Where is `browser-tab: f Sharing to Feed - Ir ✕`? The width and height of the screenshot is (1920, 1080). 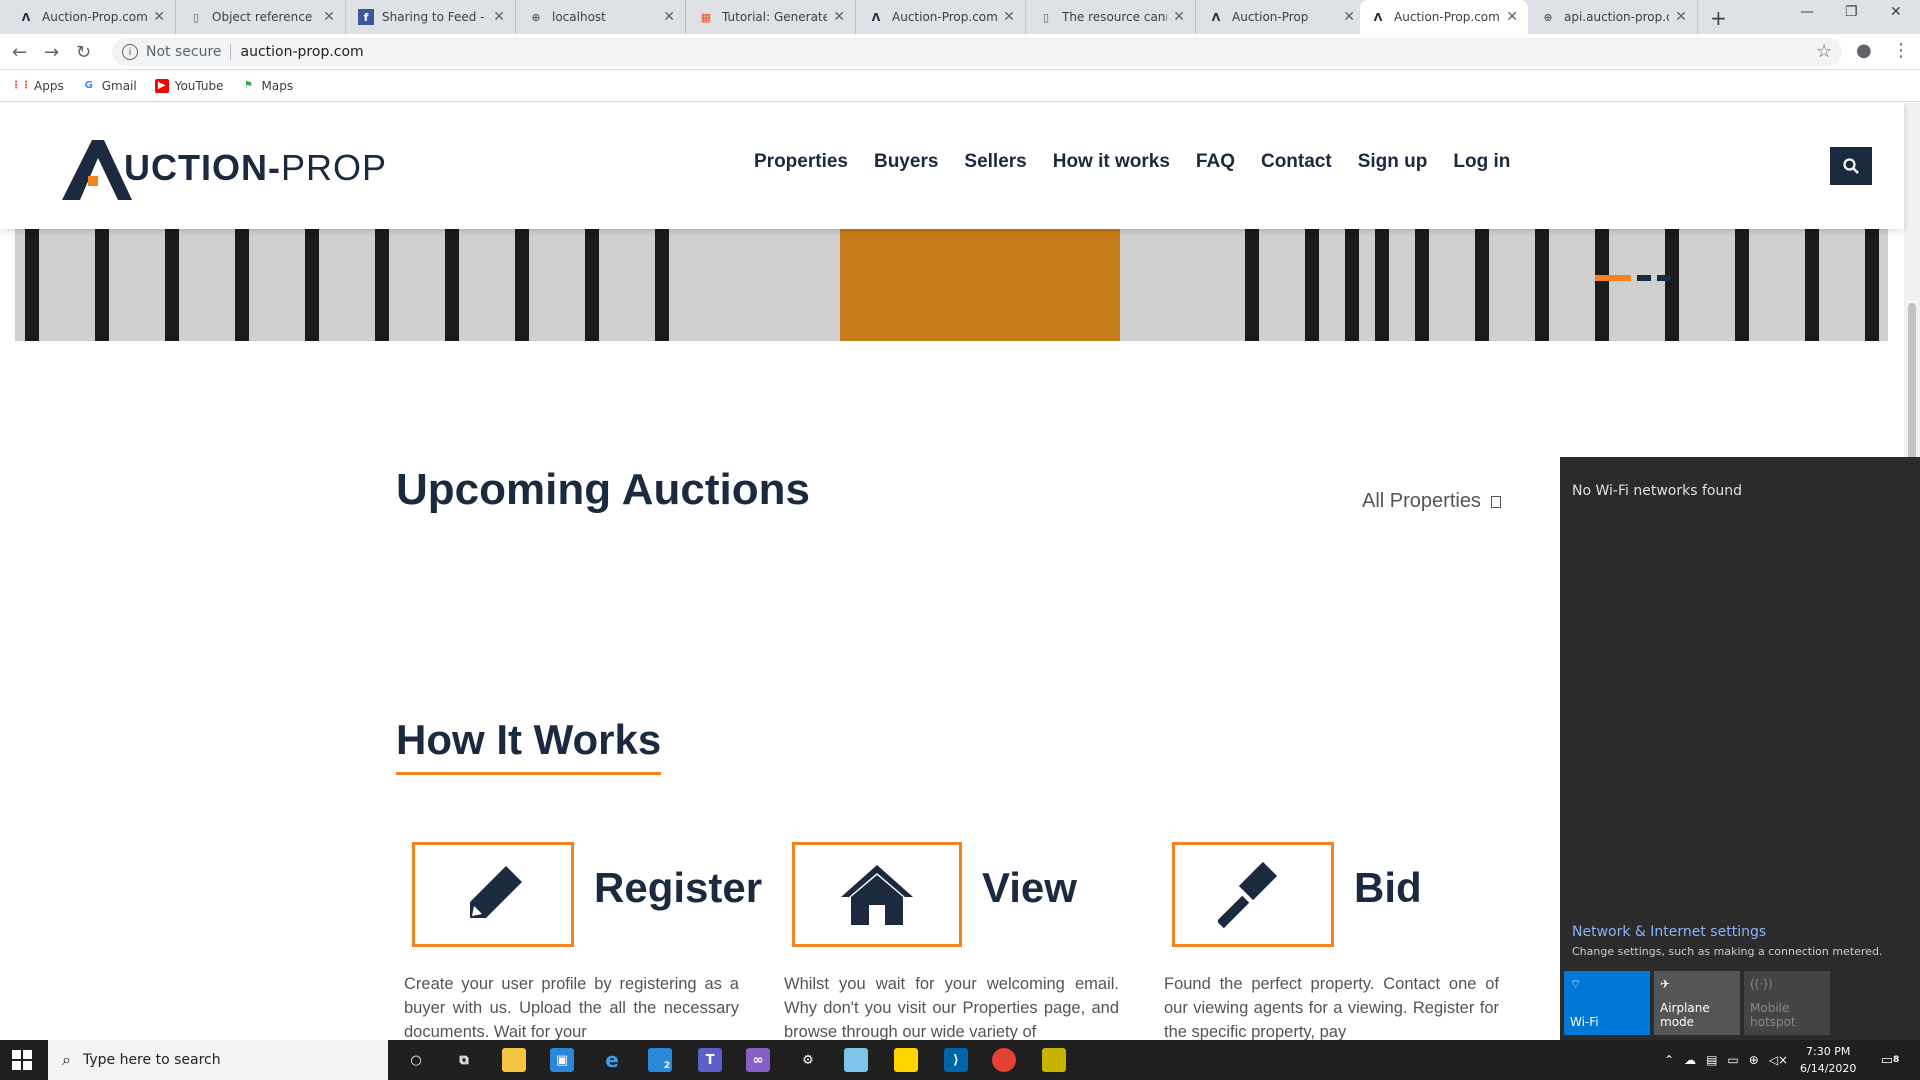 browser-tab: f Sharing to Feed - Ir ✕ is located at coordinates (432, 17).